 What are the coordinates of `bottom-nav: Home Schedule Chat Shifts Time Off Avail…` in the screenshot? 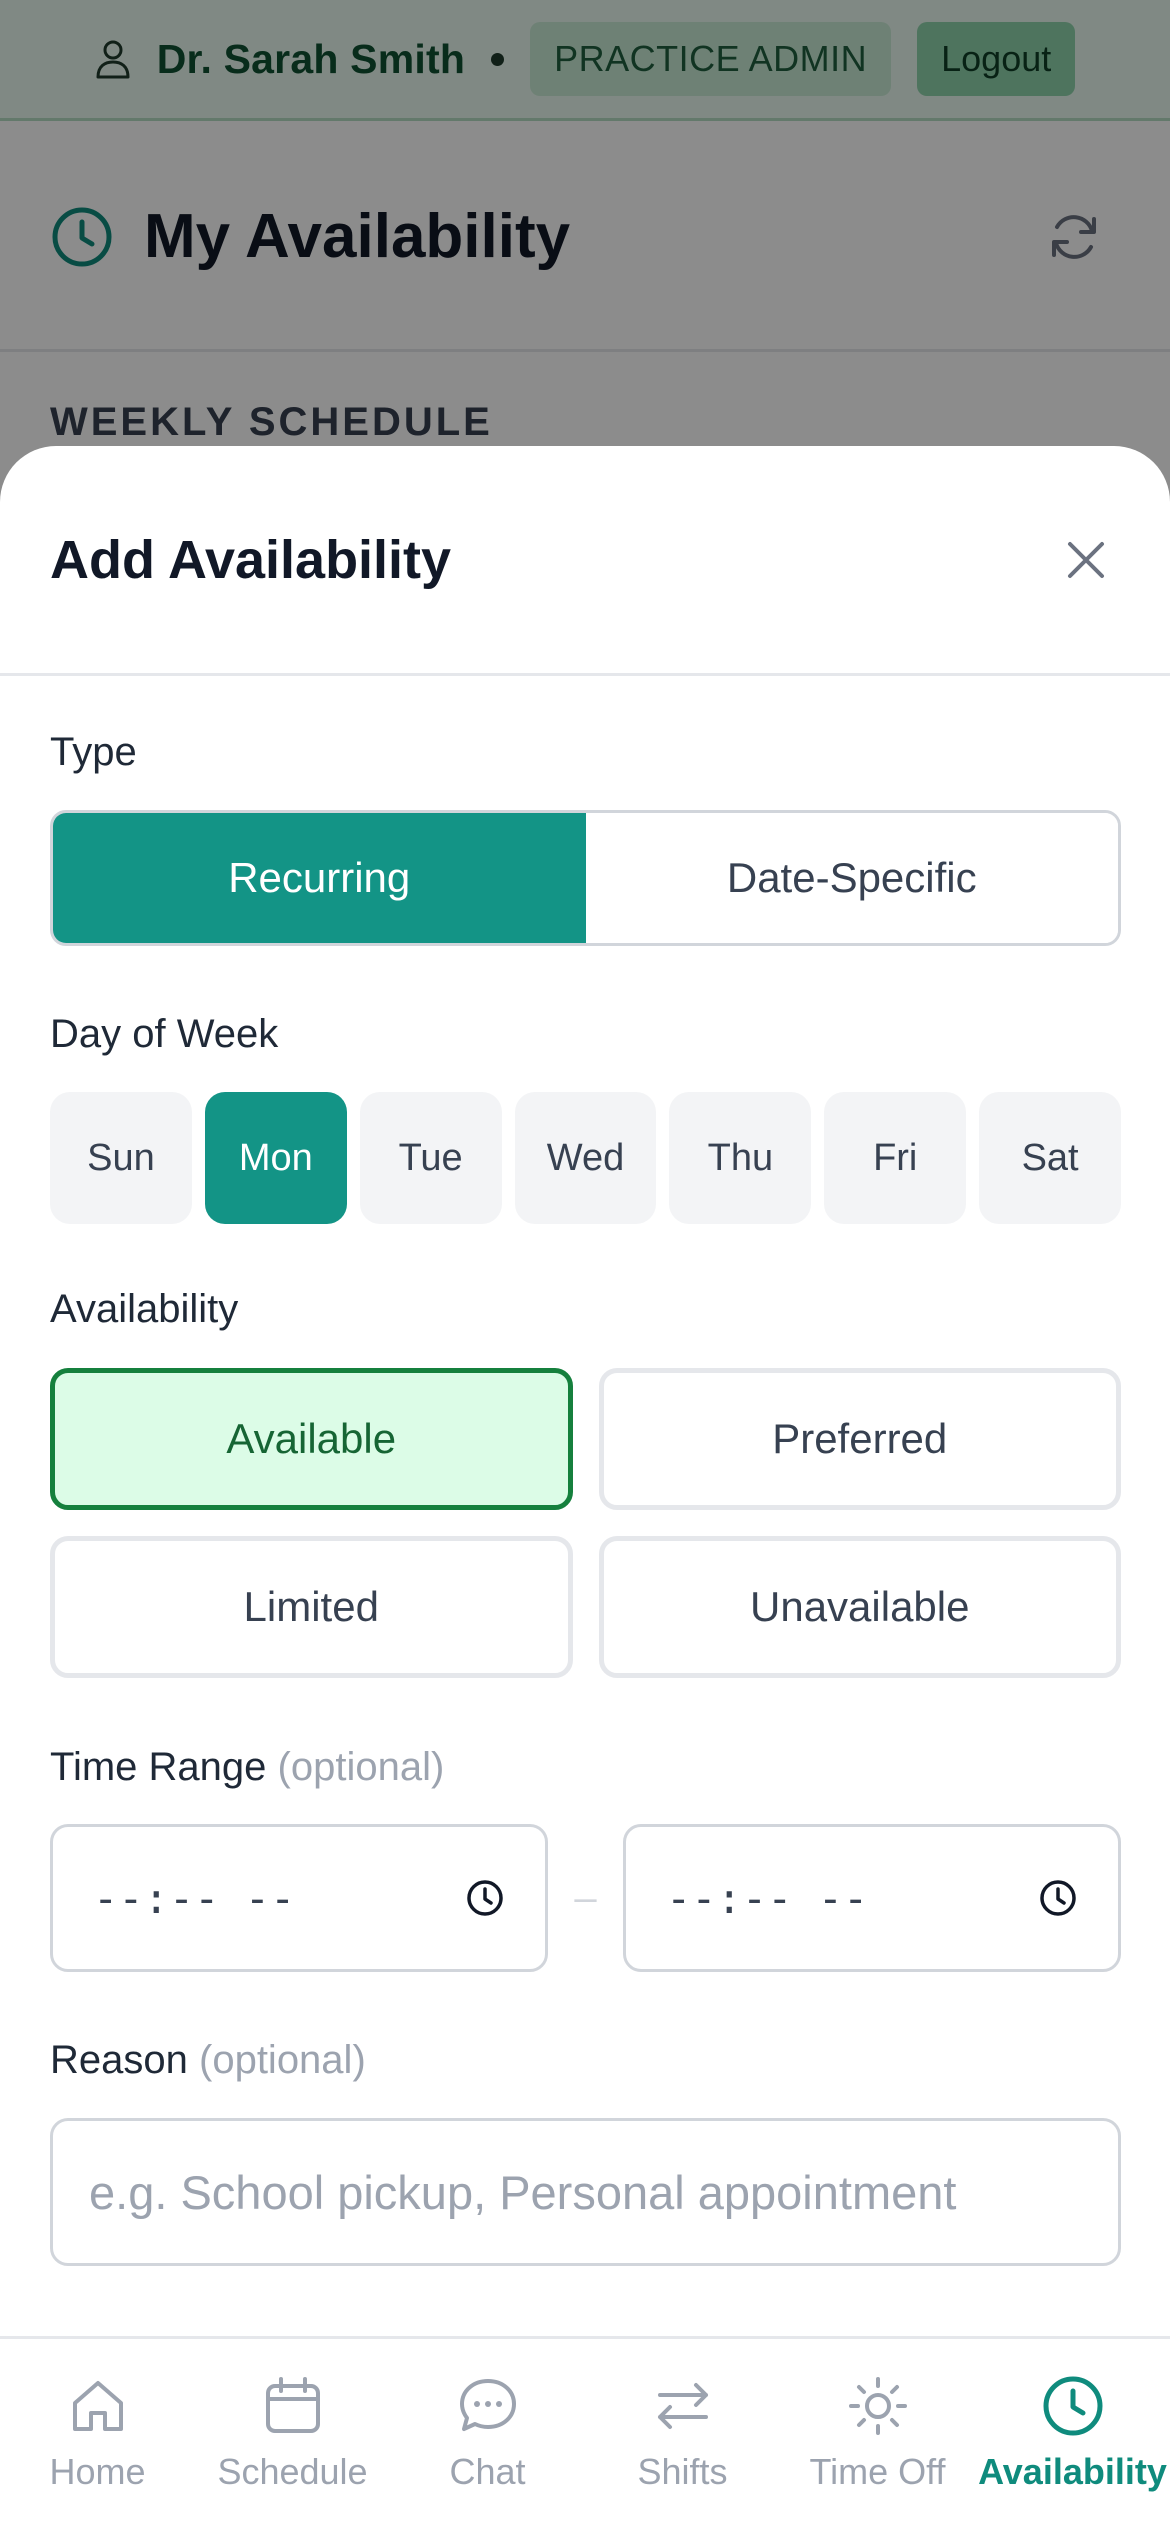 It's located at (585, 2434).